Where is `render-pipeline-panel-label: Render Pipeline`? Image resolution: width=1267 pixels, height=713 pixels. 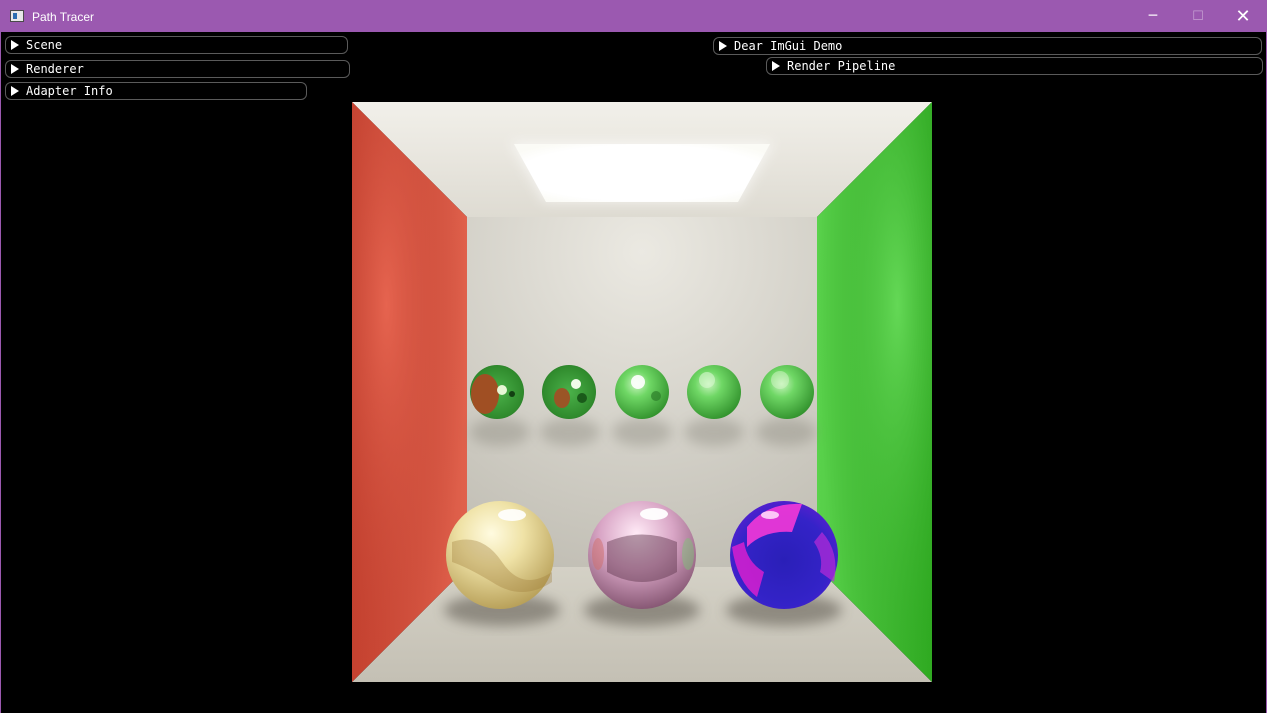 render-pipeline-panel-label: Render Pipeline is located at coordinates (841, 66).